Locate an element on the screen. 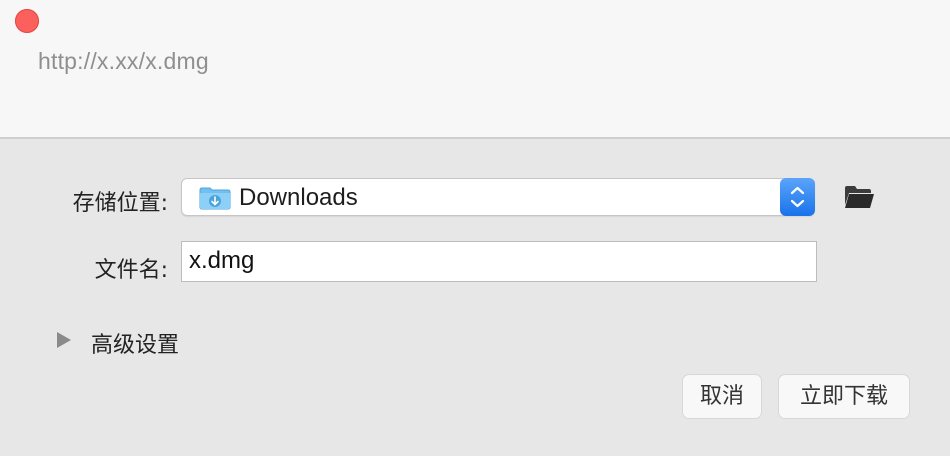 The image size is (950, 456). advanced-settings-label: 高级设置 is located at coordinates (135, 345).